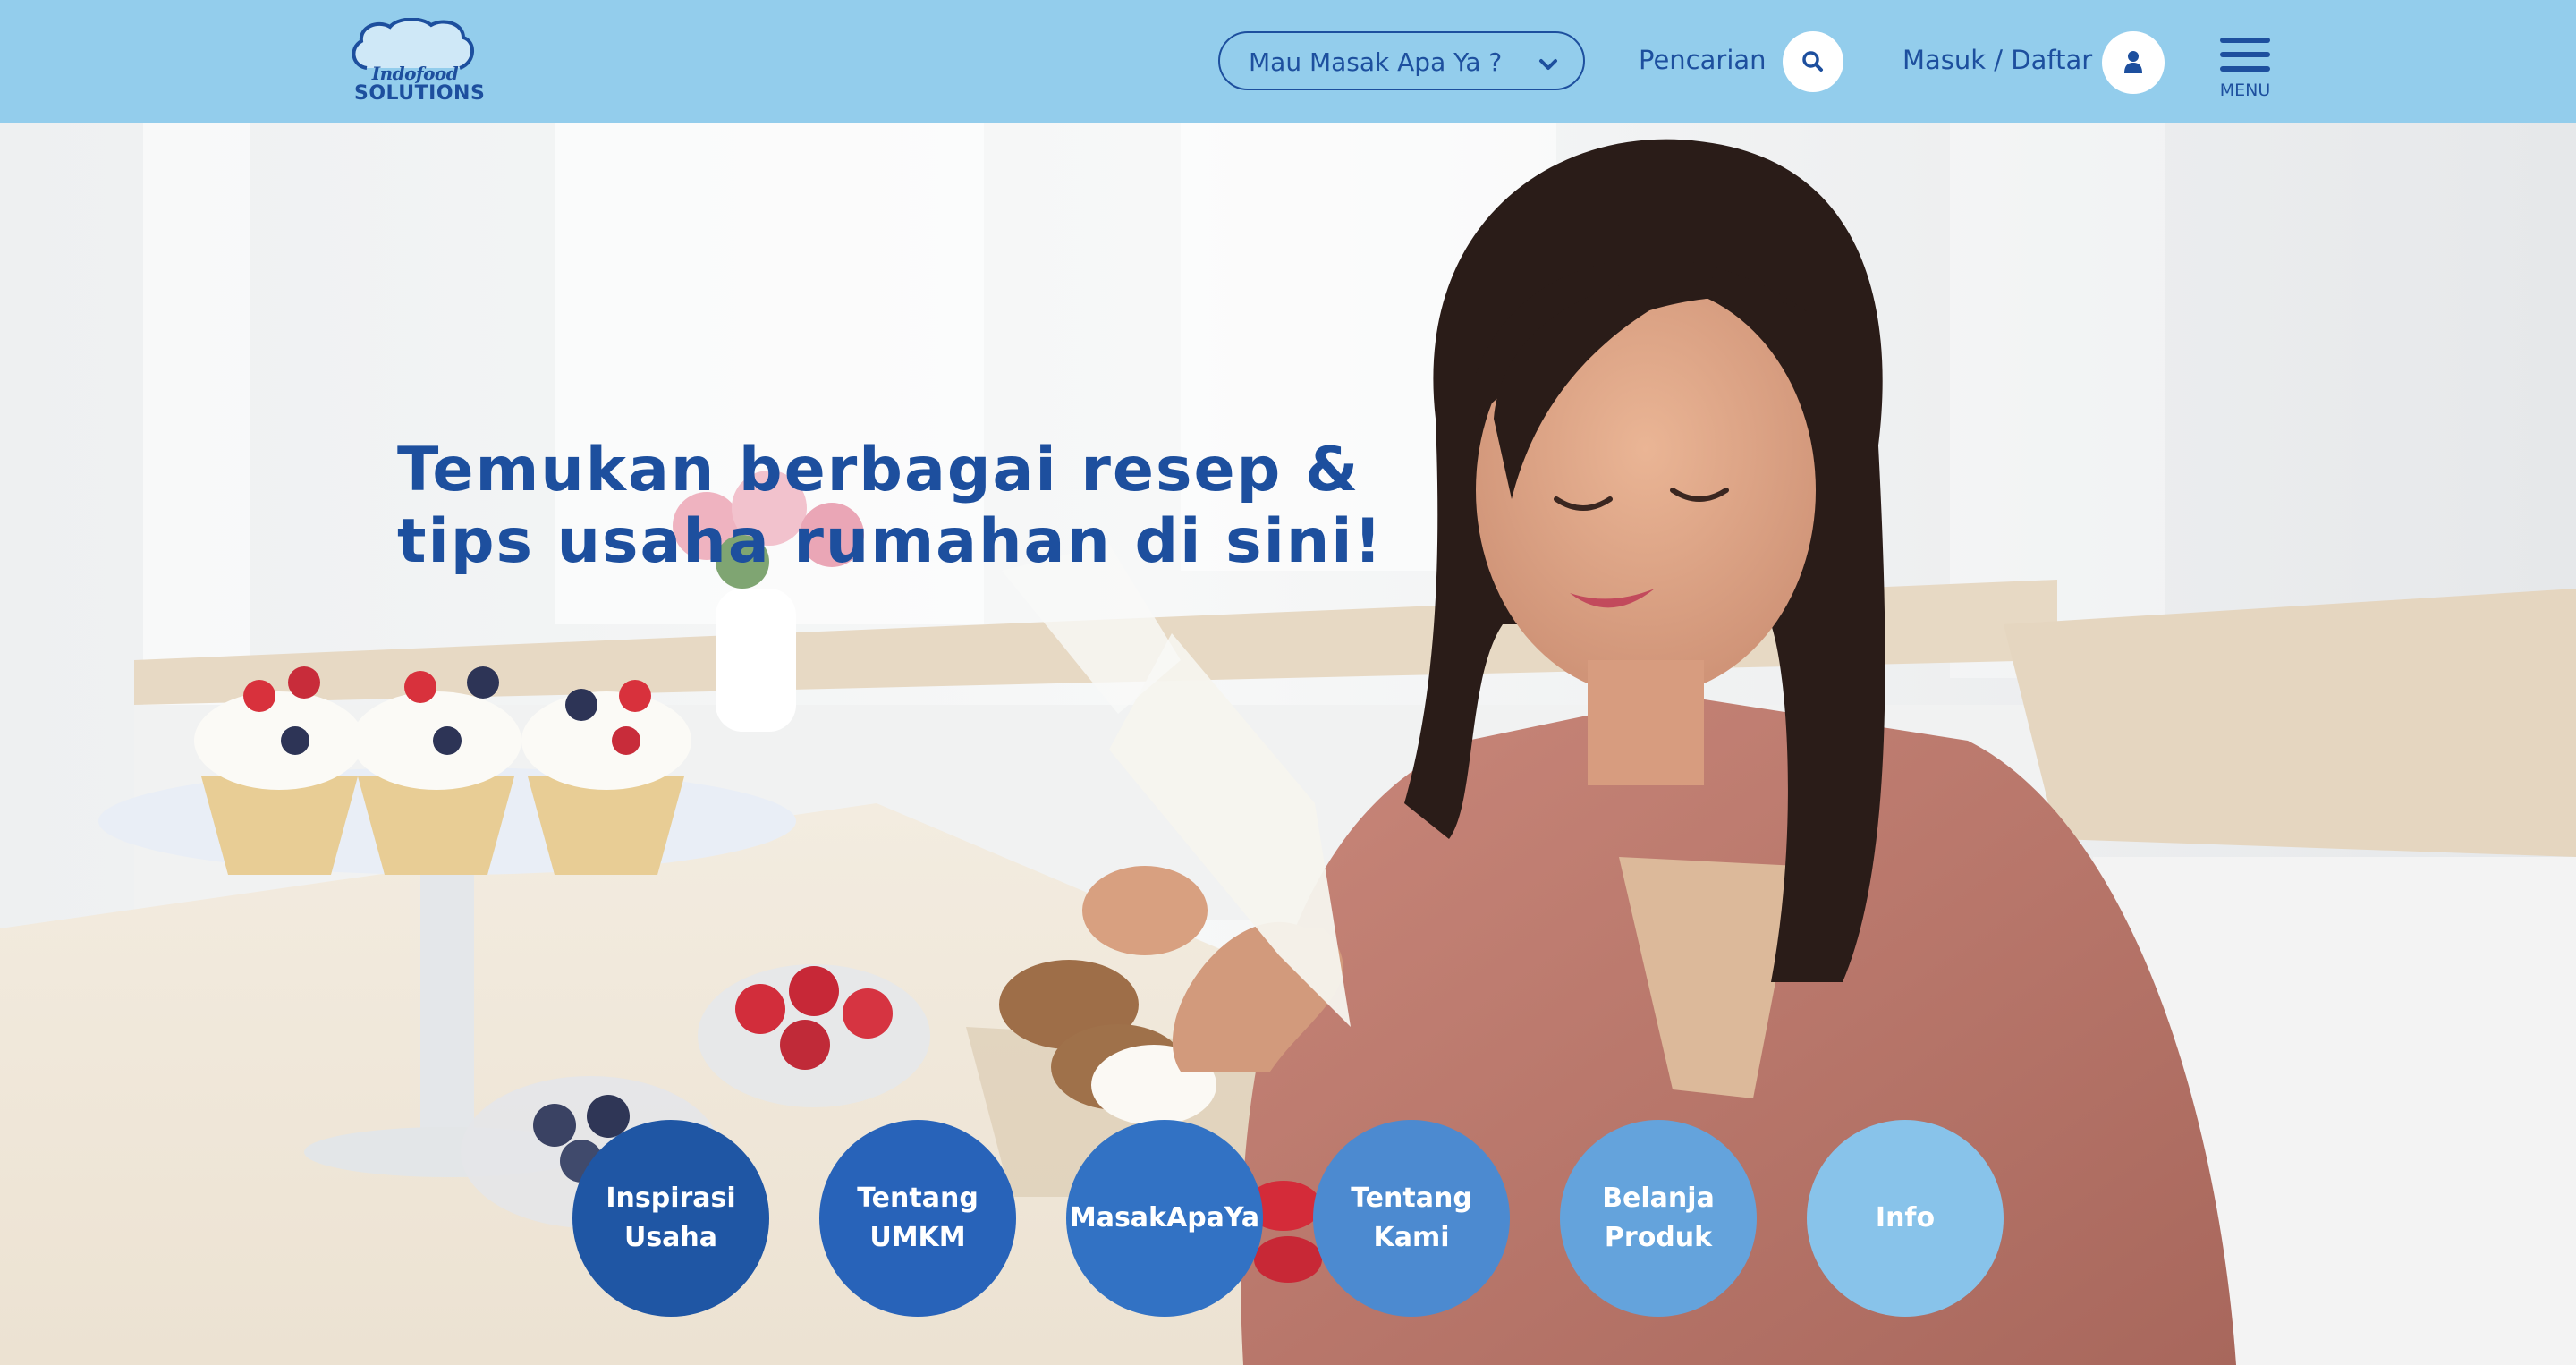 The width and height of the screenshot is (2576, 1365). What do you see at coordinates (890, 541) in the screenshot?
I see `hero-headline-line2: tips usaha rumahan di sini!` at bounding box center [890, 541].